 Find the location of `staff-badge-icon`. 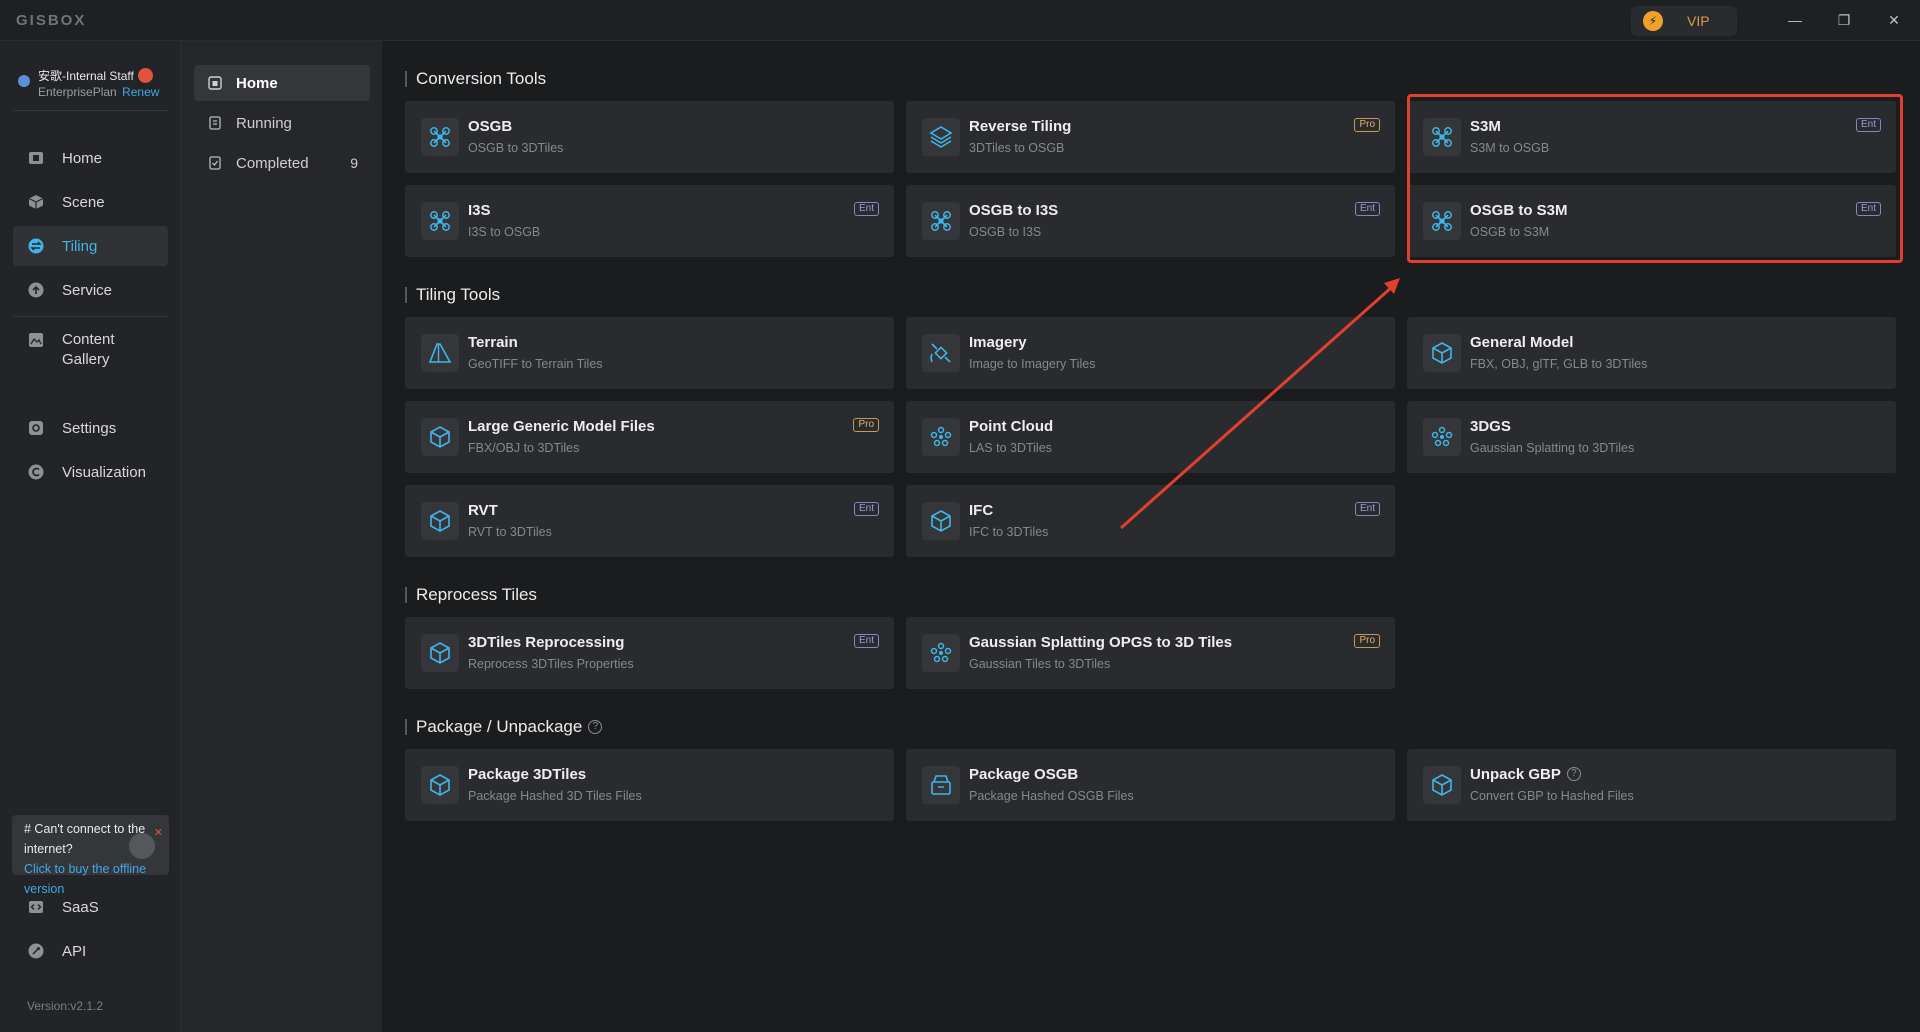

staff-badge-icon is located at coordinates (145, 76).